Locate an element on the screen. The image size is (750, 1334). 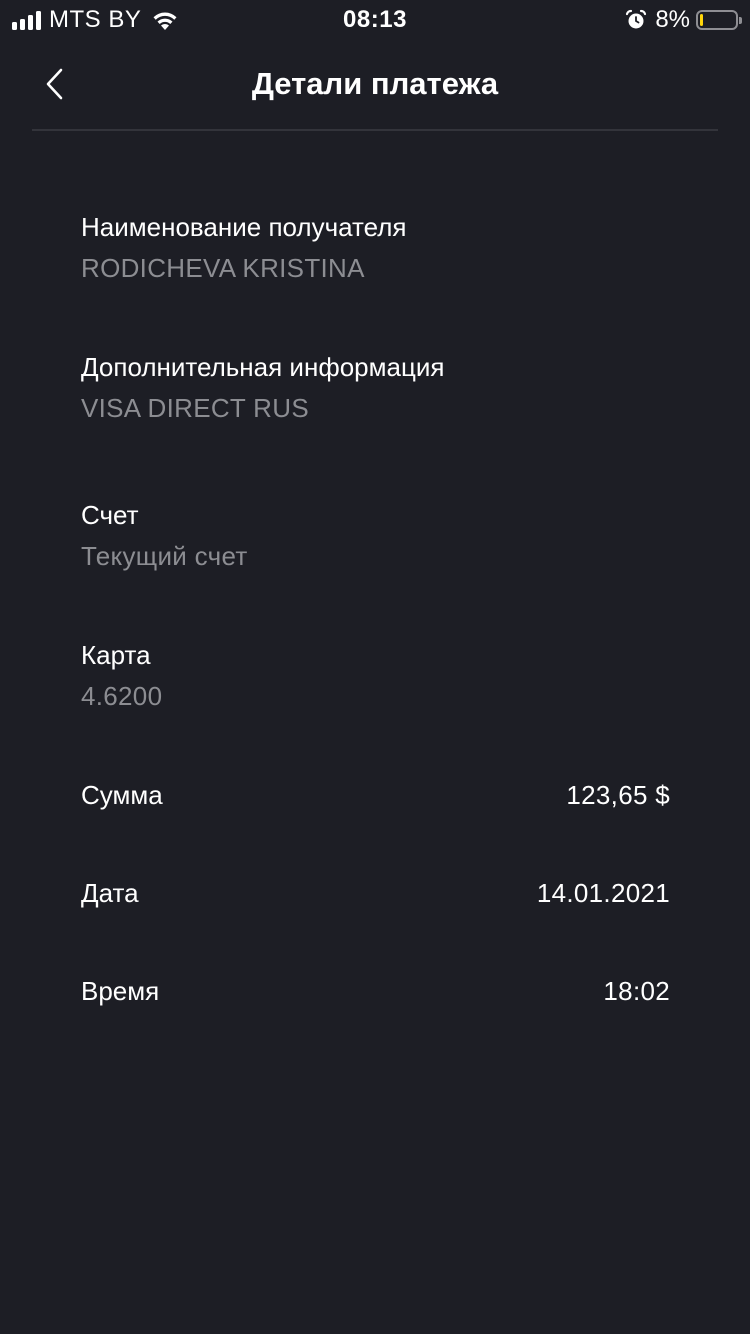
card-block: Карта 4.6200 is located at coordinates (375, 675).